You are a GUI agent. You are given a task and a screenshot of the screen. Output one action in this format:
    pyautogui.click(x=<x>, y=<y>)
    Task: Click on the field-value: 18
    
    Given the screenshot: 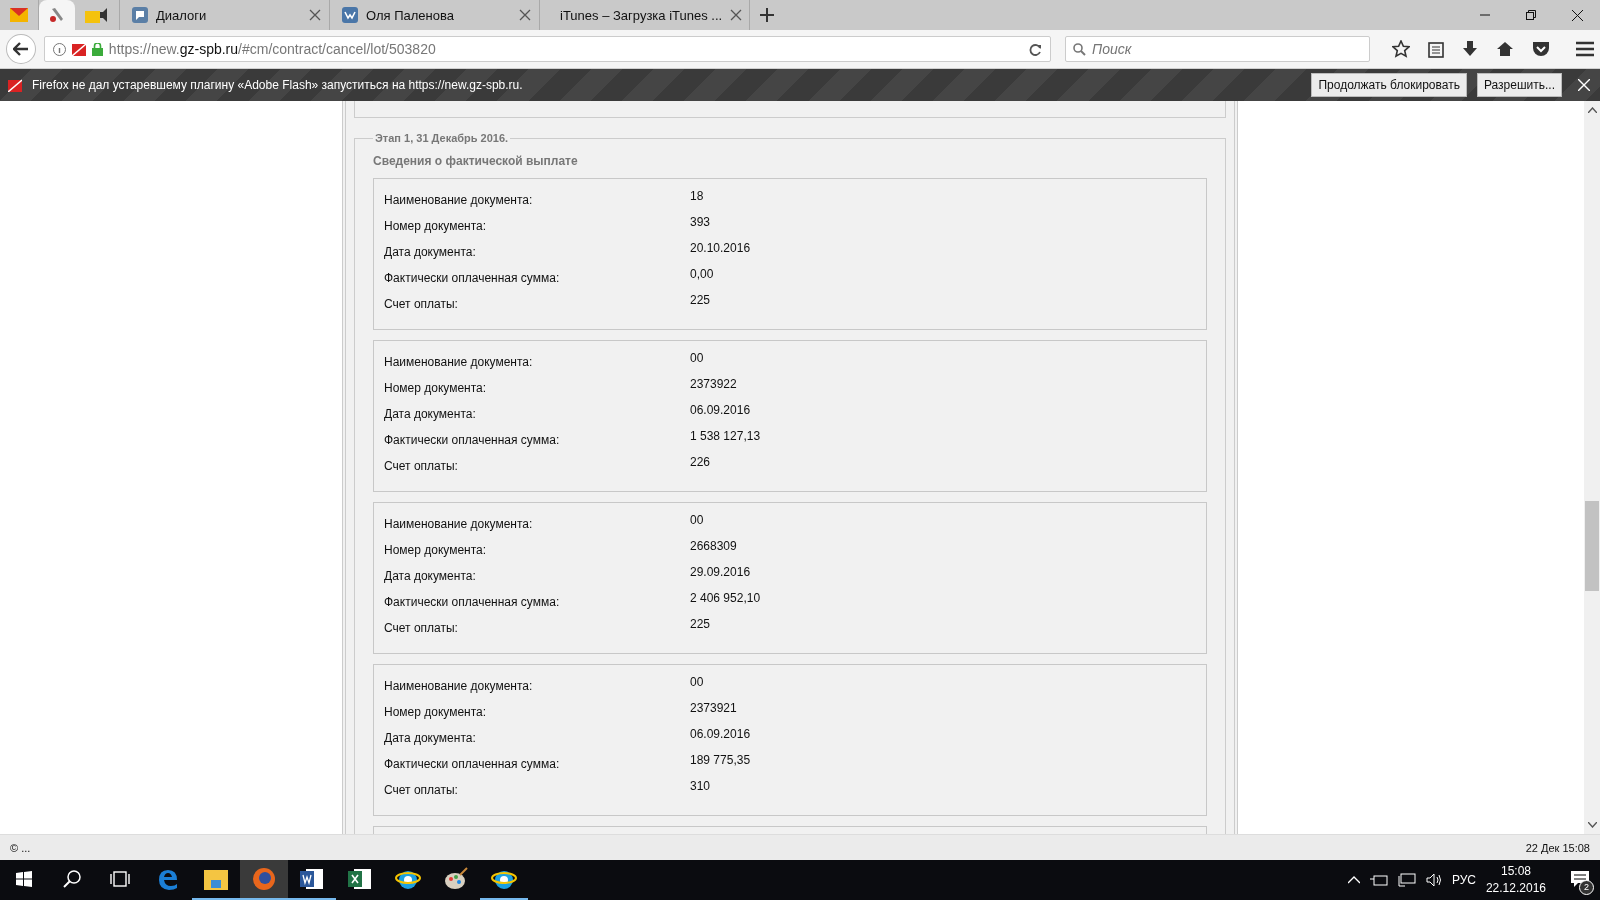 What is the action you would take?
    pyautogui.click(x=697, y=197)
    